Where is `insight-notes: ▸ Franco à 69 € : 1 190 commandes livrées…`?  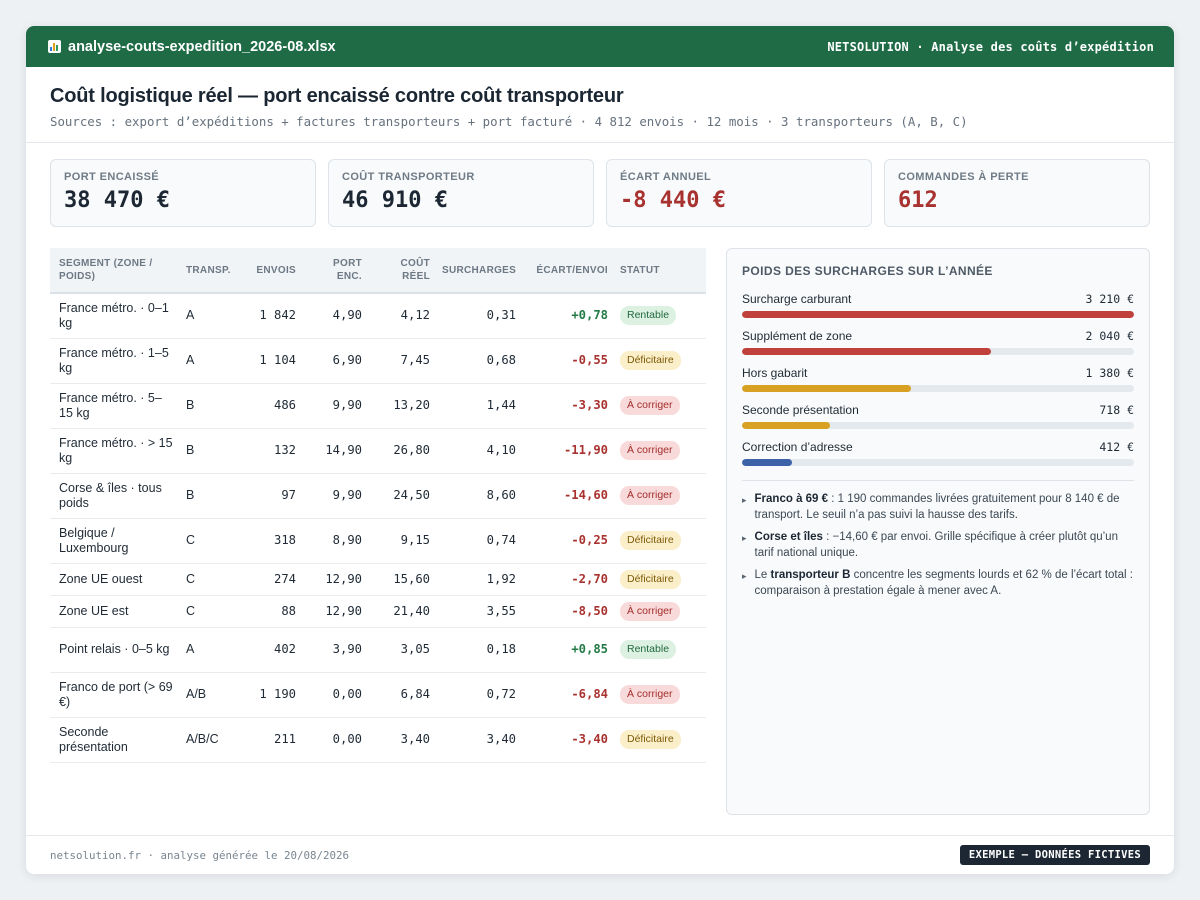 insight-notes: ▸ Franco à 69 € : 1 190 commandes livrées… is located at coordinates (938, 545).